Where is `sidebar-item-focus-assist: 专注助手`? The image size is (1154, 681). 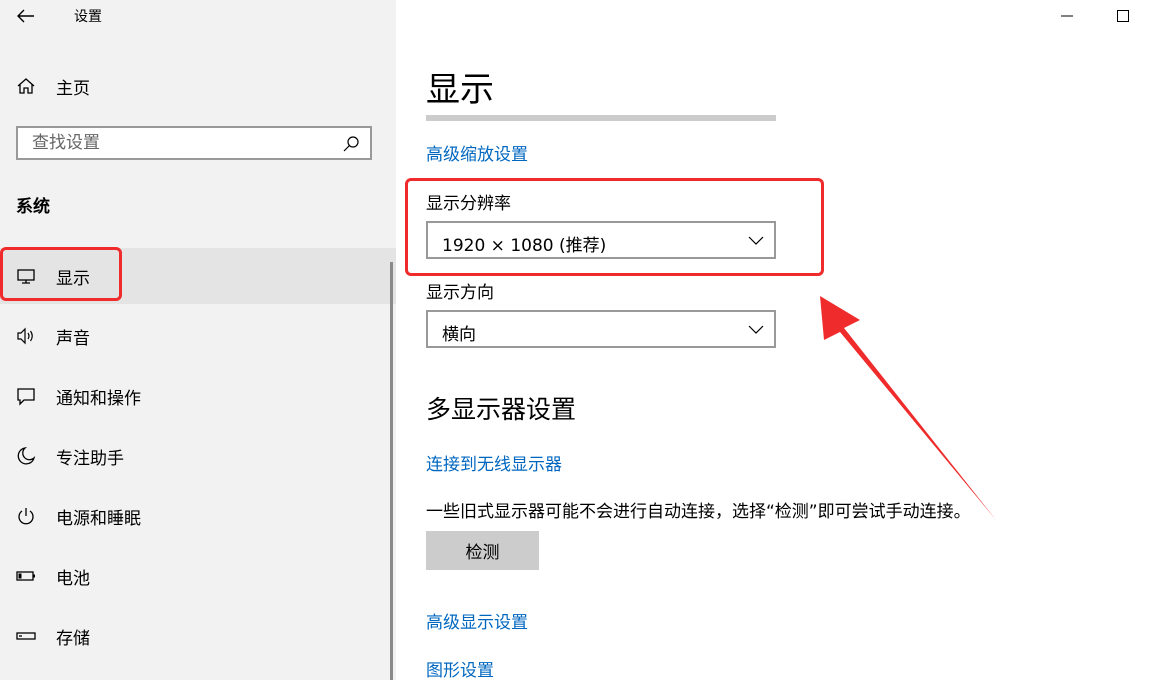 sidebar-item-focus-assist: 专注助手 is located at coordinates (198, 456).